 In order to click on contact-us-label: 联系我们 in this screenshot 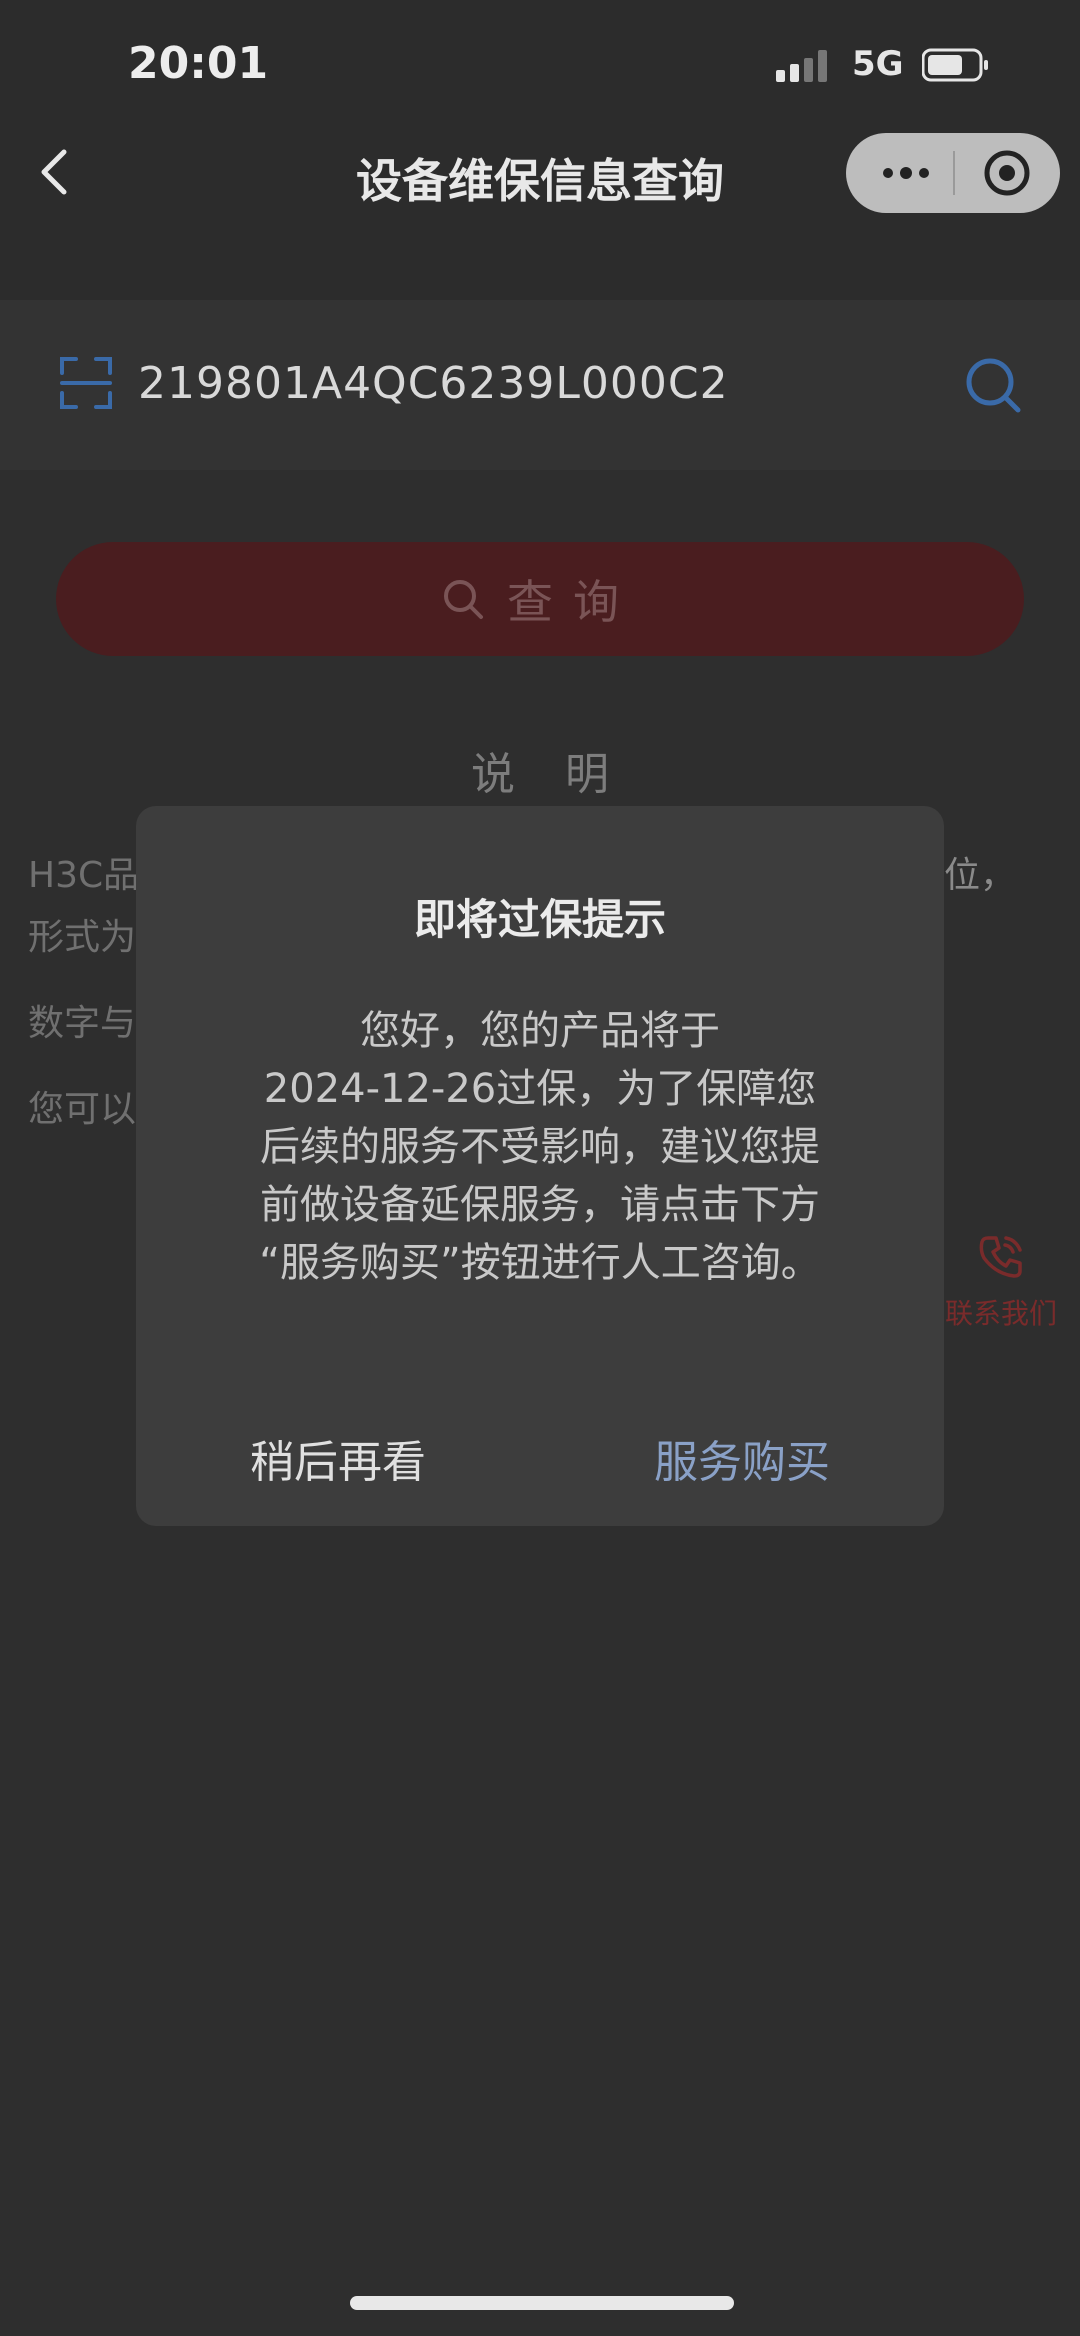, I will do `click(1000, 1313)`.